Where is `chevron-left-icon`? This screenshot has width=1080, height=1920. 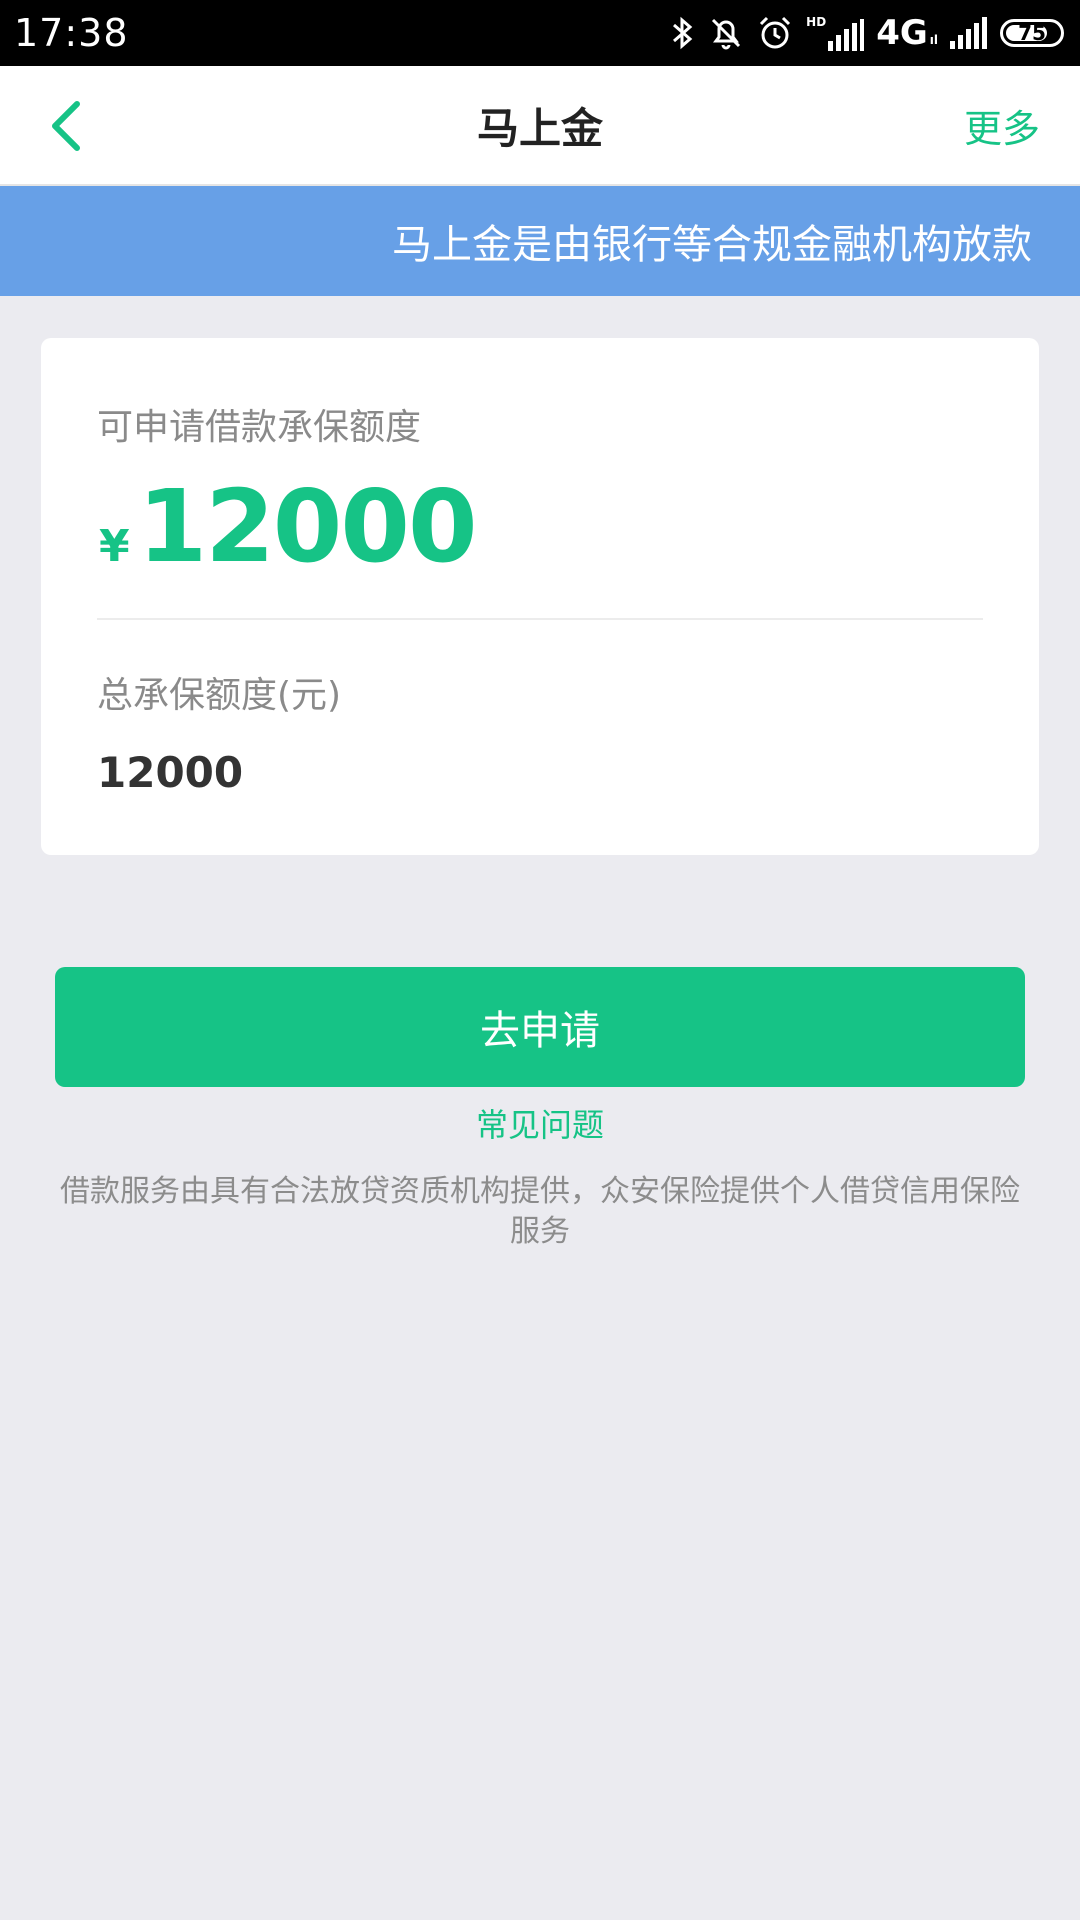
chevron-left-icon is located at coordinates (66, 126).